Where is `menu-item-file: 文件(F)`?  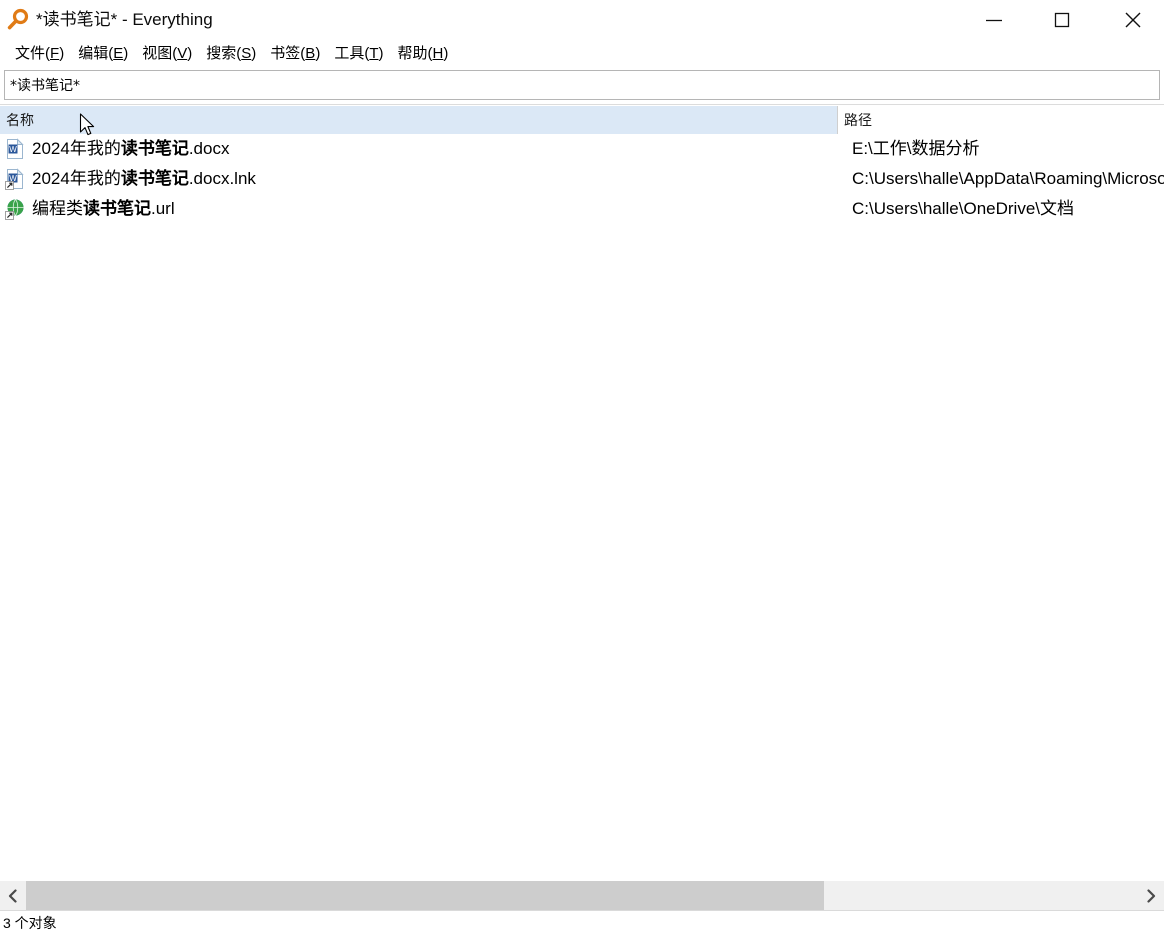
menu-item-file: 文件(F) is located at coordinates (39, 54).